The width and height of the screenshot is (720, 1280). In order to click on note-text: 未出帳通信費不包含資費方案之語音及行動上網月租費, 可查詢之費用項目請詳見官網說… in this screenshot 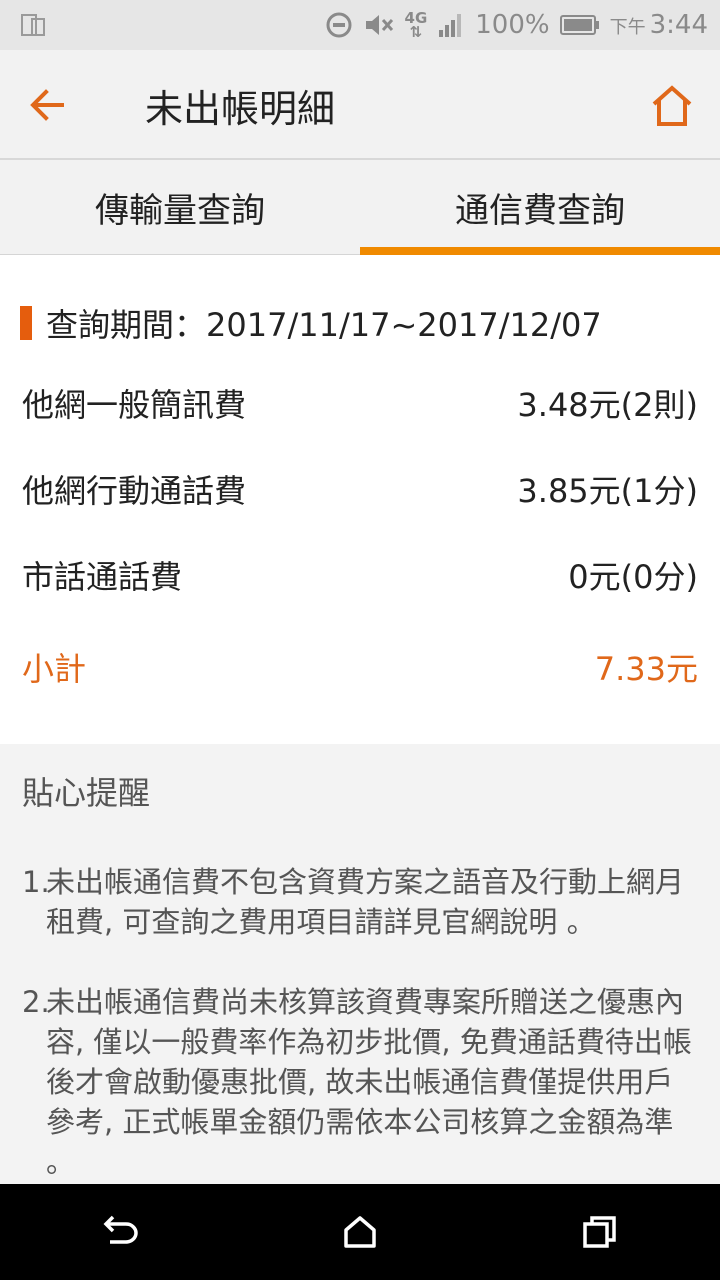, I will do `click(365, 902)`.